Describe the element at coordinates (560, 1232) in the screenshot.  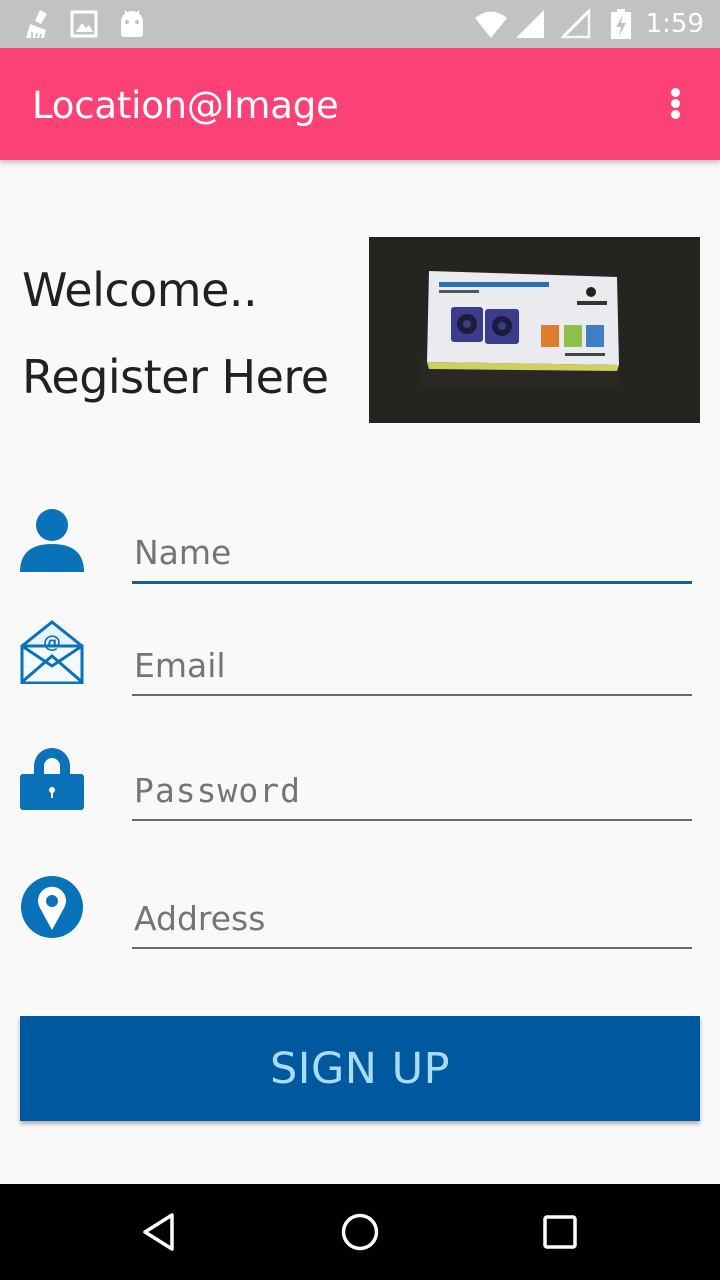
I see `recents-icon` at that location.